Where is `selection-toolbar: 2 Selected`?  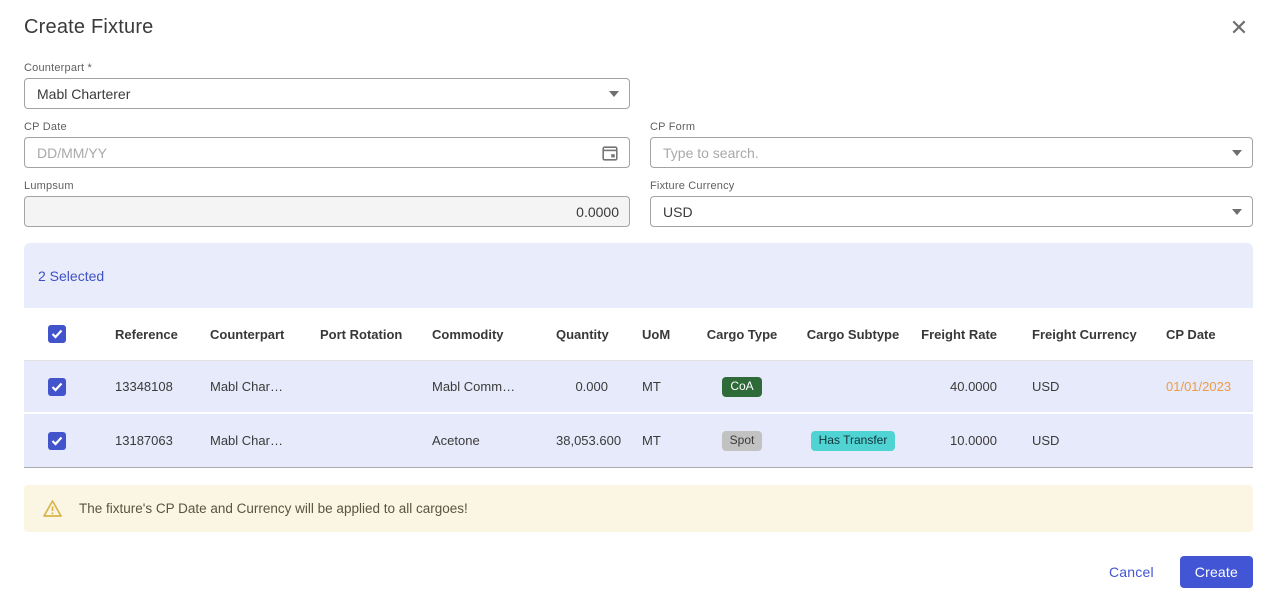
selection-toolbar: 2 Selected is located at coordinates (638, 275).